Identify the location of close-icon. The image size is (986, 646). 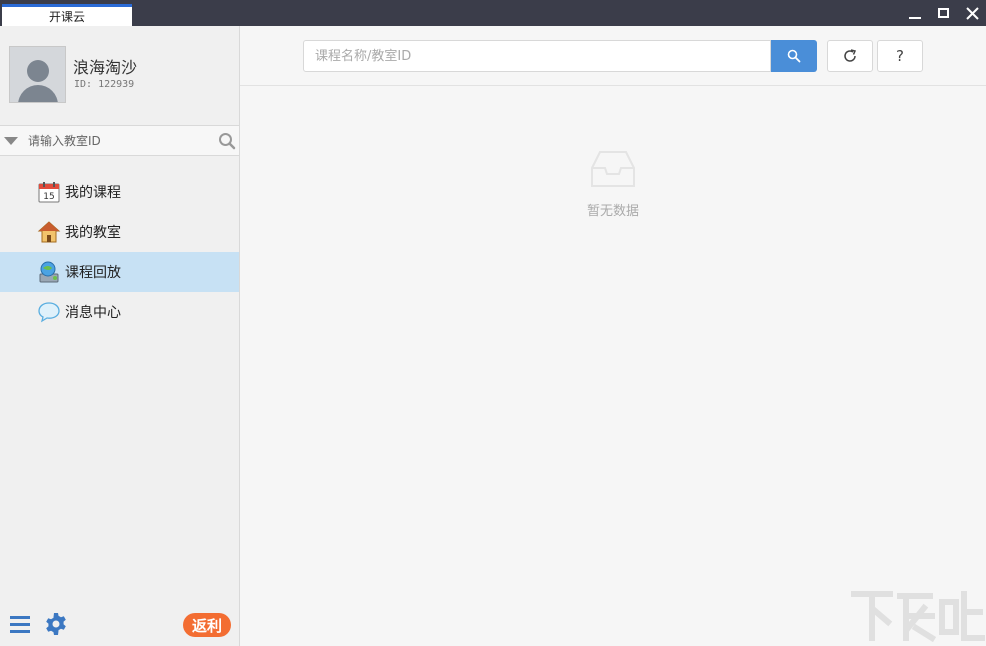
(972, 13).